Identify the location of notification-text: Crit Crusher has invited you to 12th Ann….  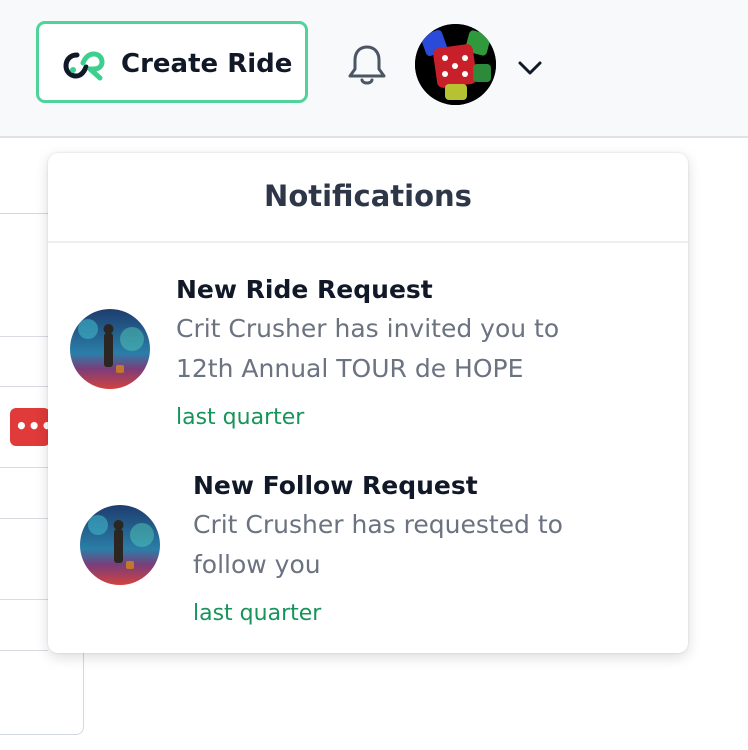
(368, 348).